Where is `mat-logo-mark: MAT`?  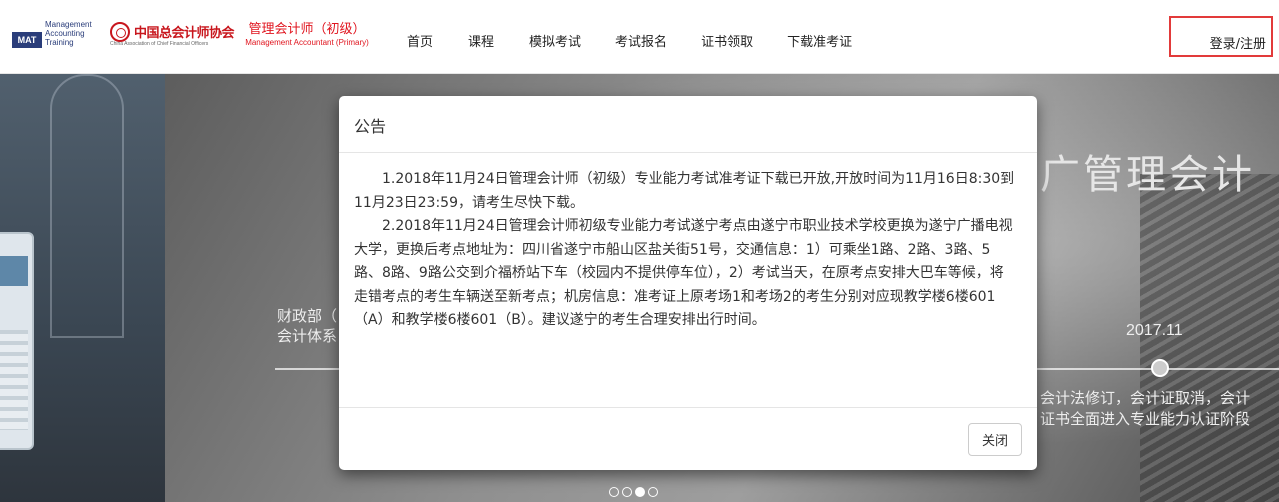
mat-logo-mark: MAT is located at coordinates (27, 40).